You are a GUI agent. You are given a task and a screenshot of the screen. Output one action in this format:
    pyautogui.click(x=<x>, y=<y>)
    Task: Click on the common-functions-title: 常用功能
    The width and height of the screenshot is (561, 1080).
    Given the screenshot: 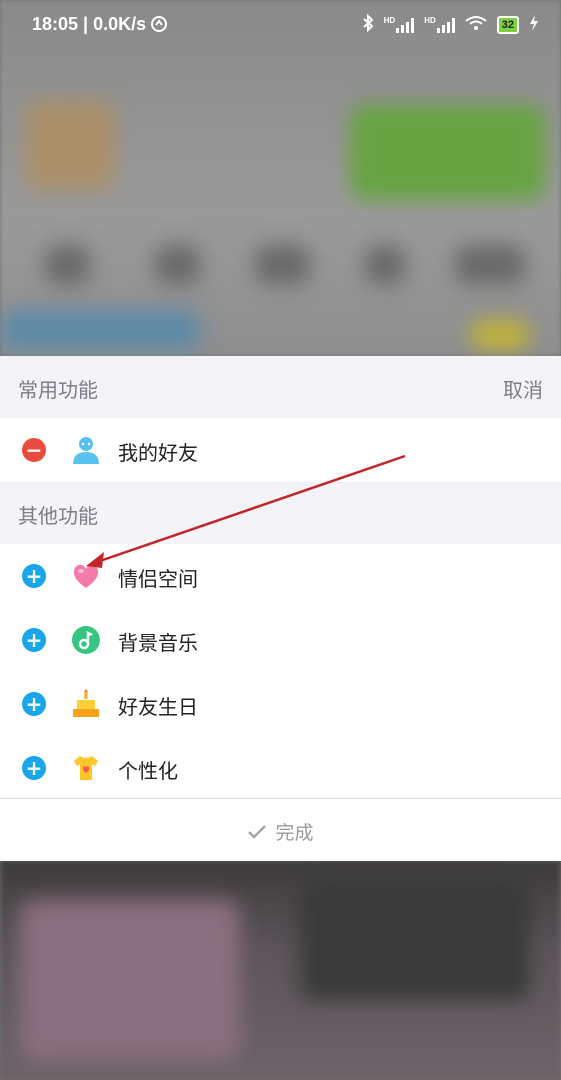 What is the action you would take?
    pyautogui.click(x=58, y=390)
    